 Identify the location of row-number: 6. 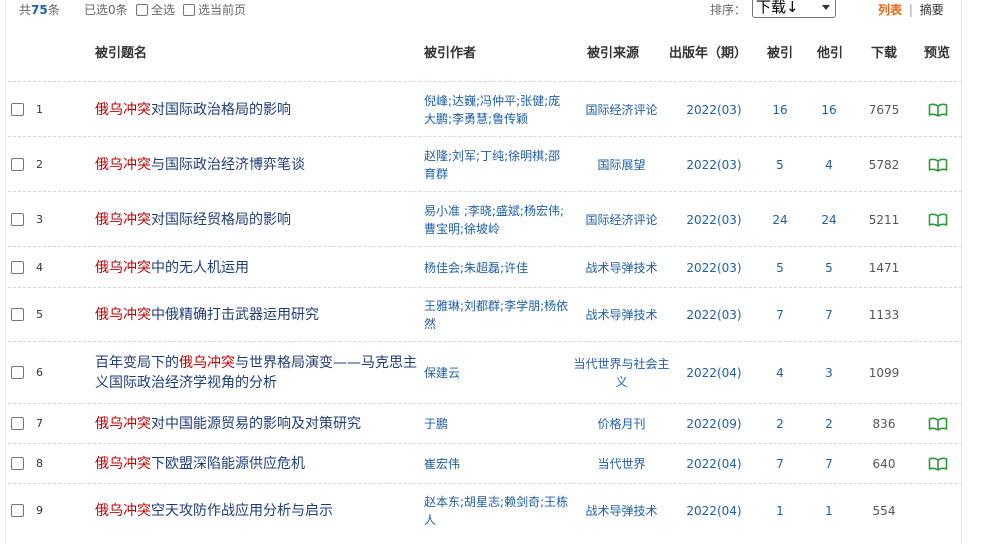
(39, 372).